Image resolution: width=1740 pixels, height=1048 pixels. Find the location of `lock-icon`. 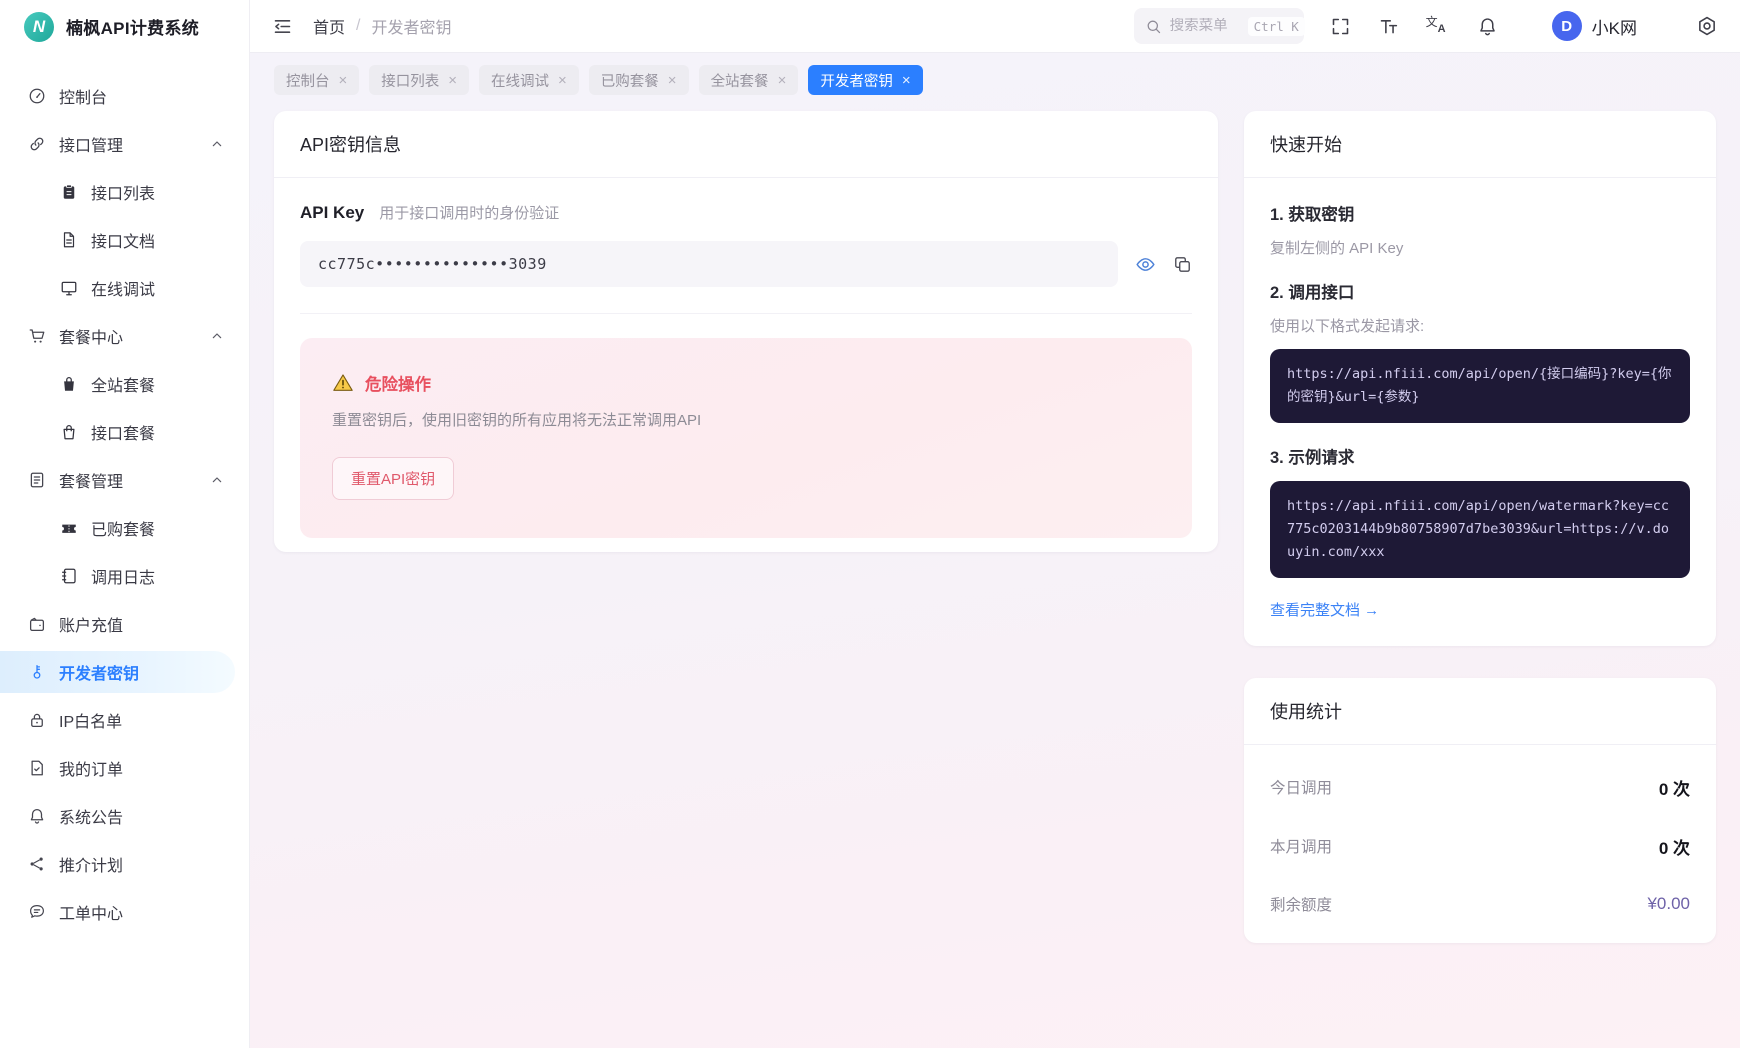

lock-icon is located at coordinates (37, 720).